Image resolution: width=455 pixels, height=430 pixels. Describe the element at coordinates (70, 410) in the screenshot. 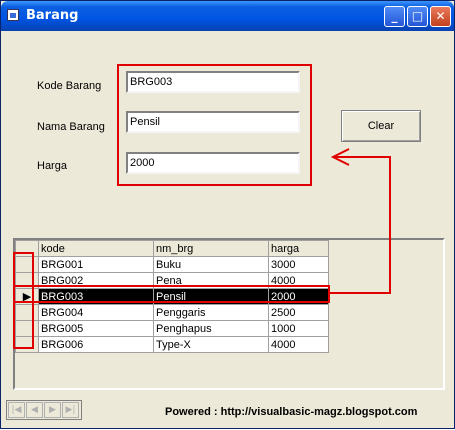

I see `last-record-icon: ▶|` at that location.